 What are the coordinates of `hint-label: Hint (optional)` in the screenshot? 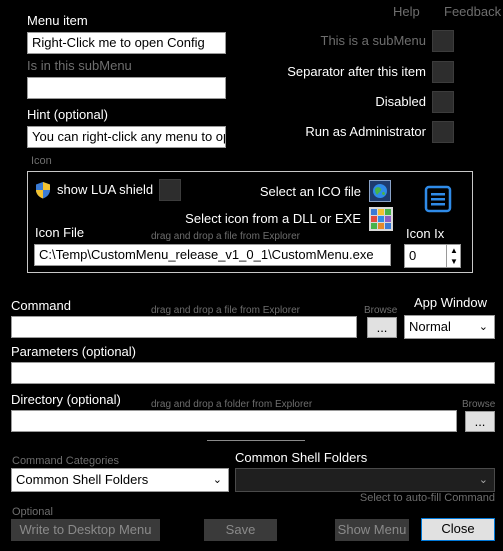 It's located at (67, 114).